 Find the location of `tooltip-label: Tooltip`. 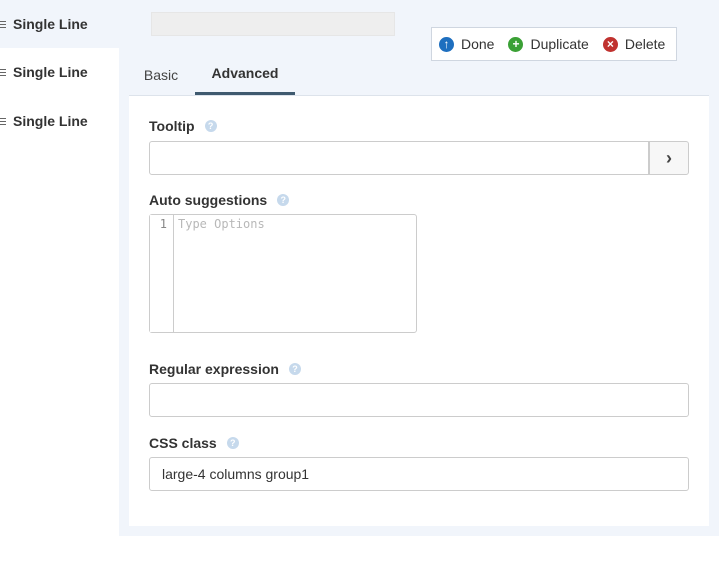

tooltip-label: Tooltip is located at coordinates (172, 126).